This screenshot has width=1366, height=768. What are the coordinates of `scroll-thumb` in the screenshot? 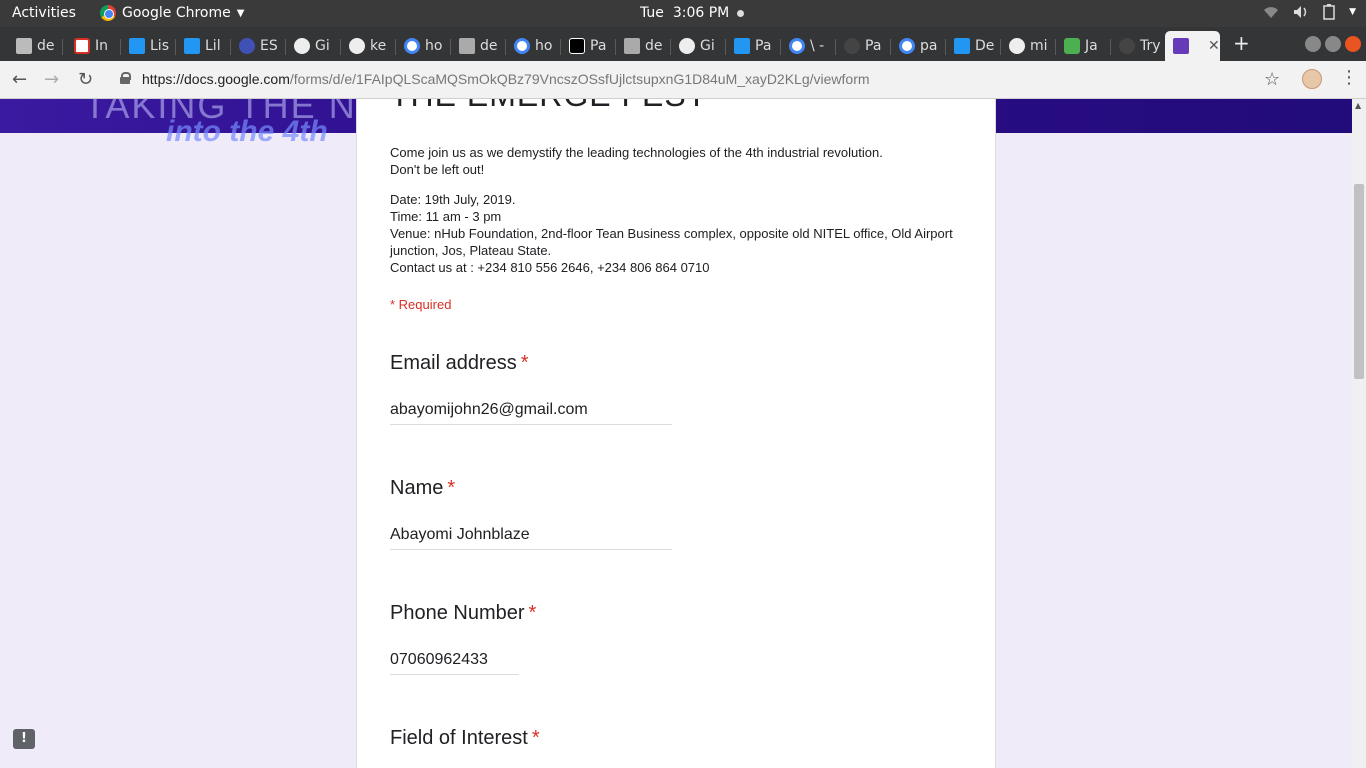 It's located at (1359, 281).